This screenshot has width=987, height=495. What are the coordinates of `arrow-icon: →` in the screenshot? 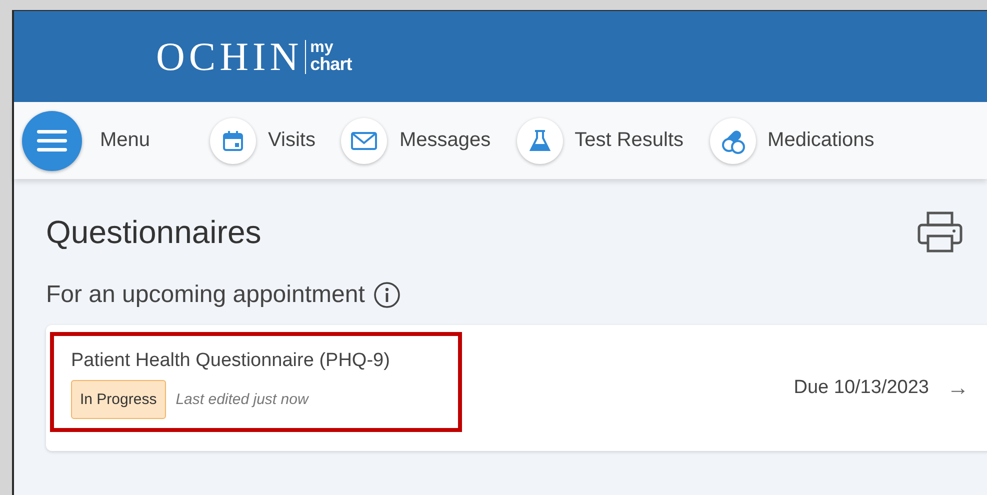 It's located at (958, 388).